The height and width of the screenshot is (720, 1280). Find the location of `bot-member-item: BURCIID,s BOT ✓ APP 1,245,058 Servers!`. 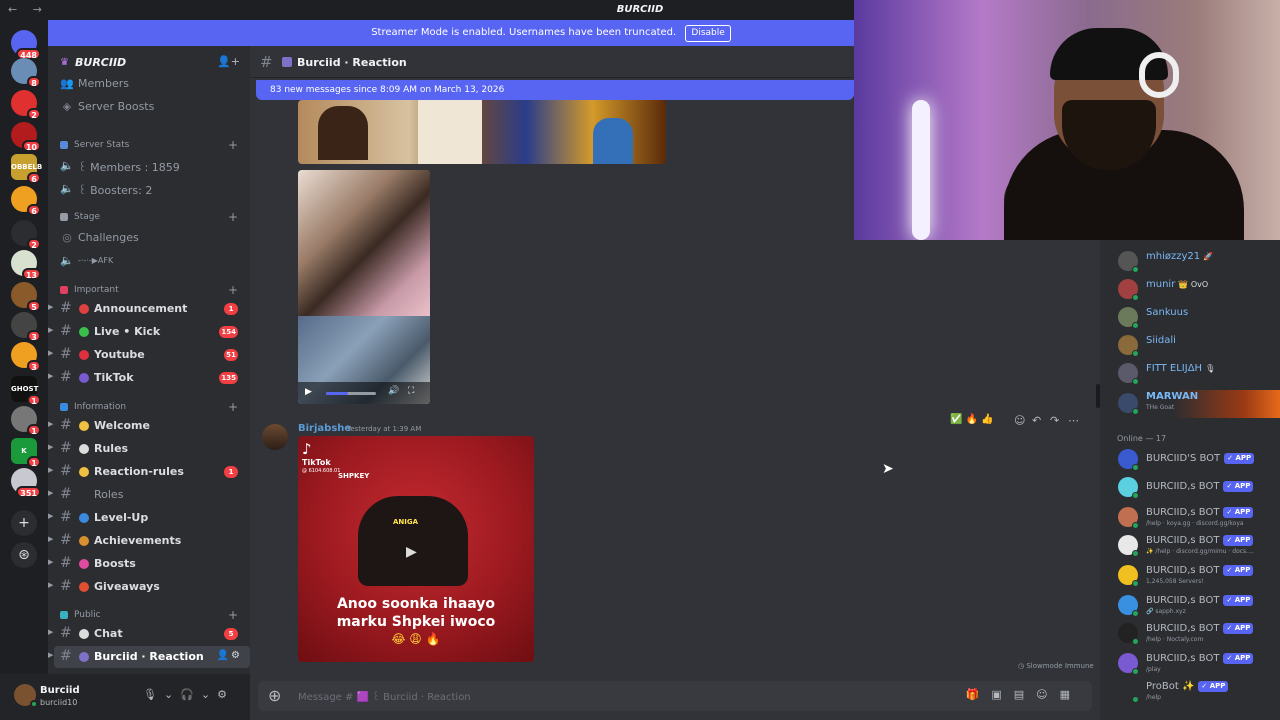

bot-member-item: BURCIID,s BOT ✓ APP 1,245,058 Servers! is located at coordinates (1190, 576).